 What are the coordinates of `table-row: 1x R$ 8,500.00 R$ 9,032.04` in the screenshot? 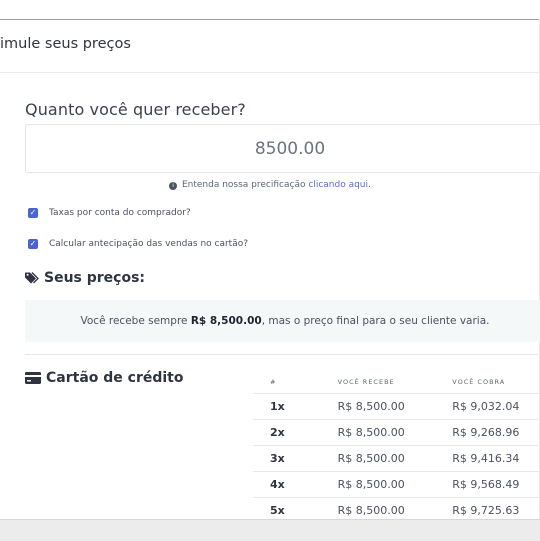 It's located at (396, 406).